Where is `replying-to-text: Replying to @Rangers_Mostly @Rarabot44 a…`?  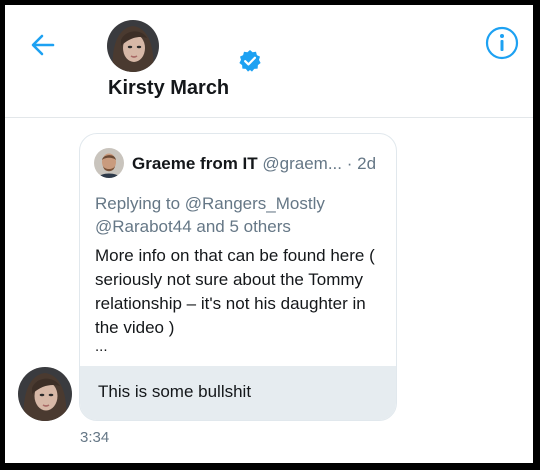 replying-to-text: Replying to @Rangers_Mostly @Rarabot44 a… is located at coordinates (210, 215).